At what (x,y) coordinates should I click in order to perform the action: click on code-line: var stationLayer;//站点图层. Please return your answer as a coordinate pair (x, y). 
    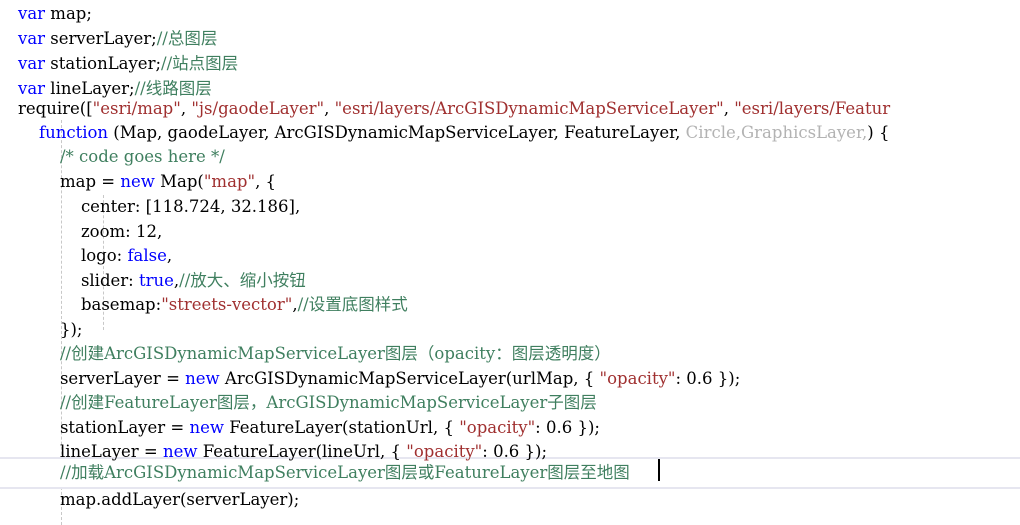
    Looking at the image, I should click on (519, 63).